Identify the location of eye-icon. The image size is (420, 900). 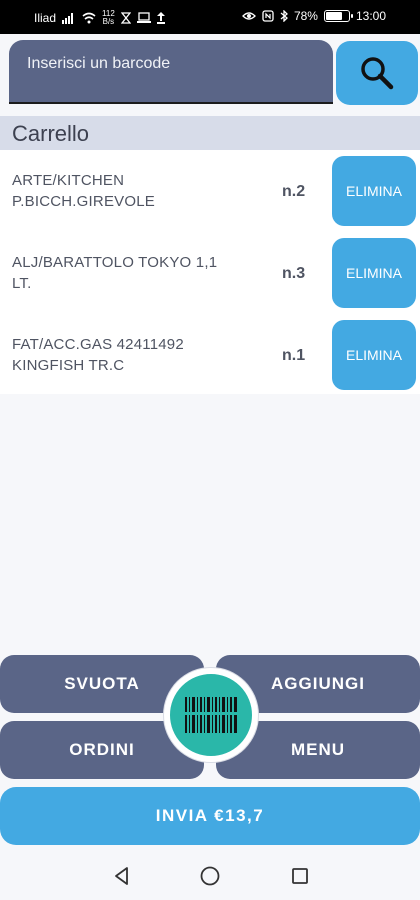
(249, 16).